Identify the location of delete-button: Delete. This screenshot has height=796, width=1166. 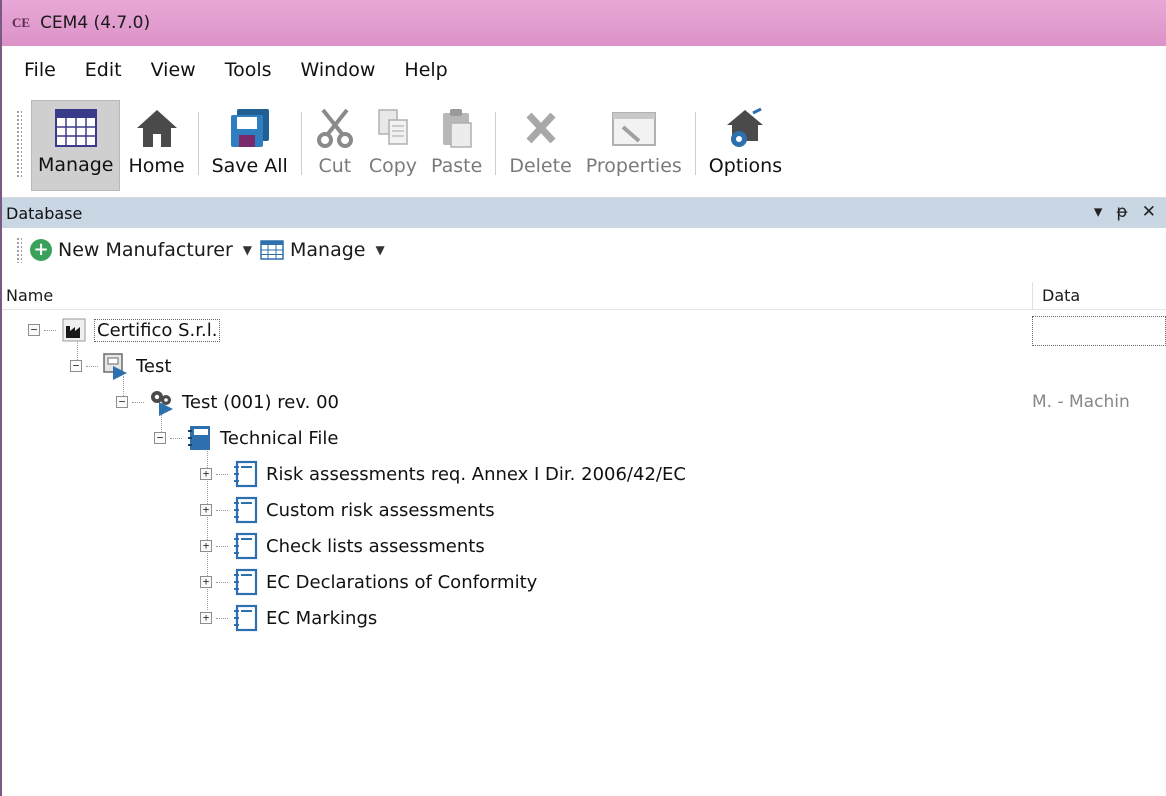
(540, 145).